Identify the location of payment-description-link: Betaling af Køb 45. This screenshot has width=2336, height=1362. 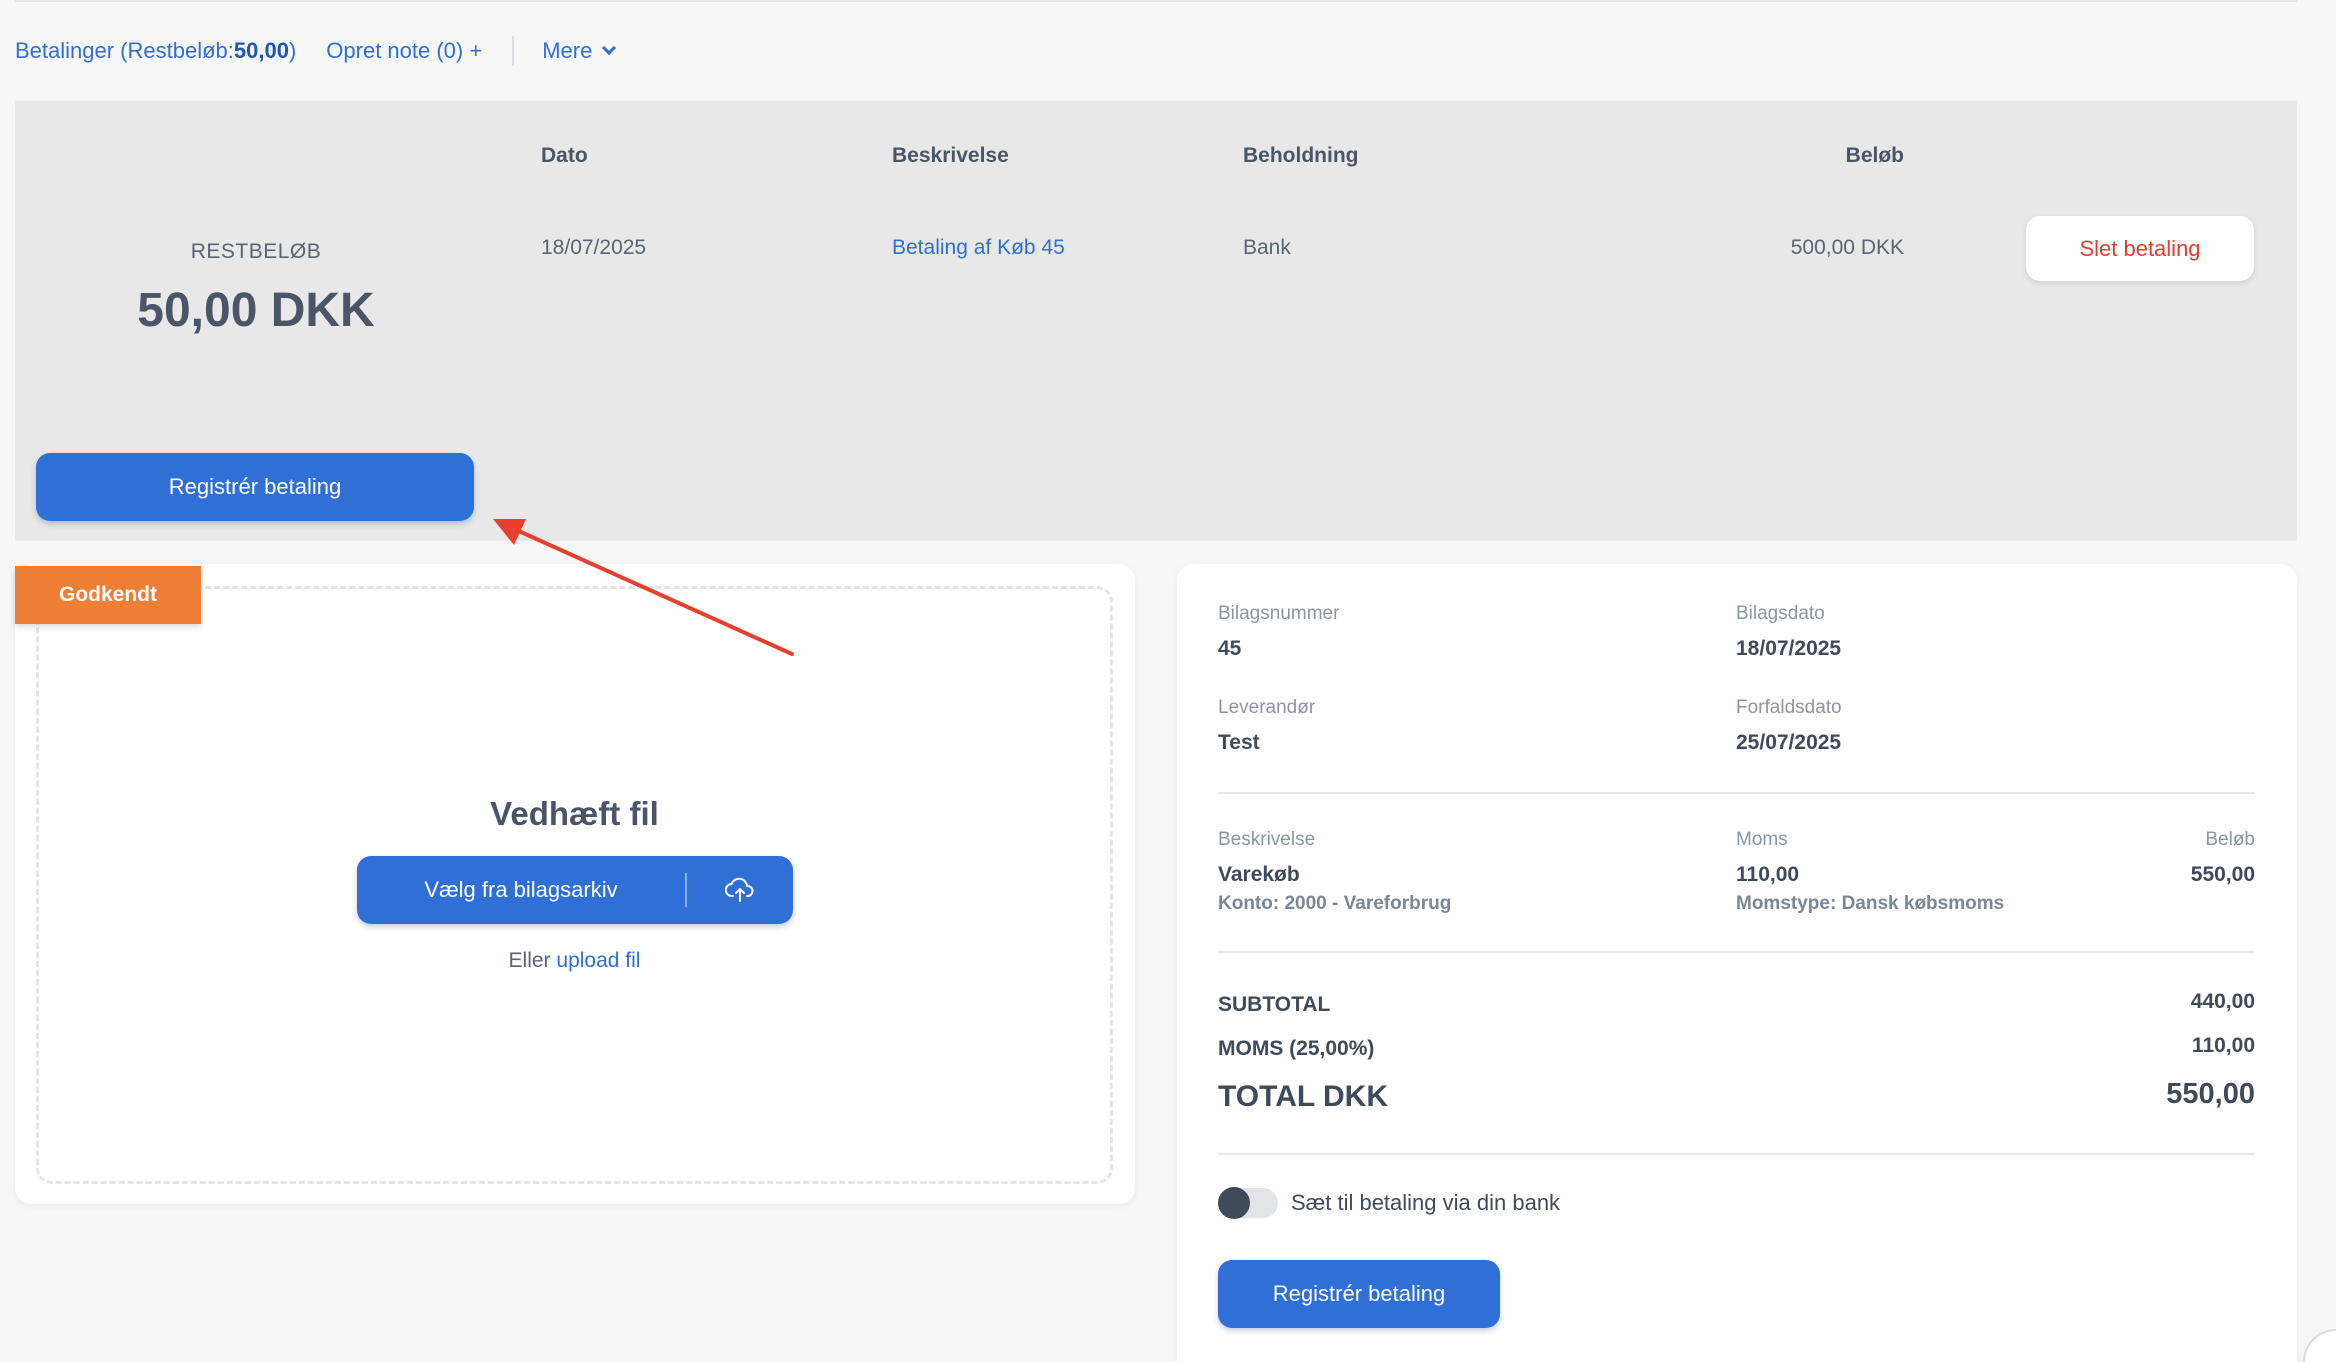
(978, 248).